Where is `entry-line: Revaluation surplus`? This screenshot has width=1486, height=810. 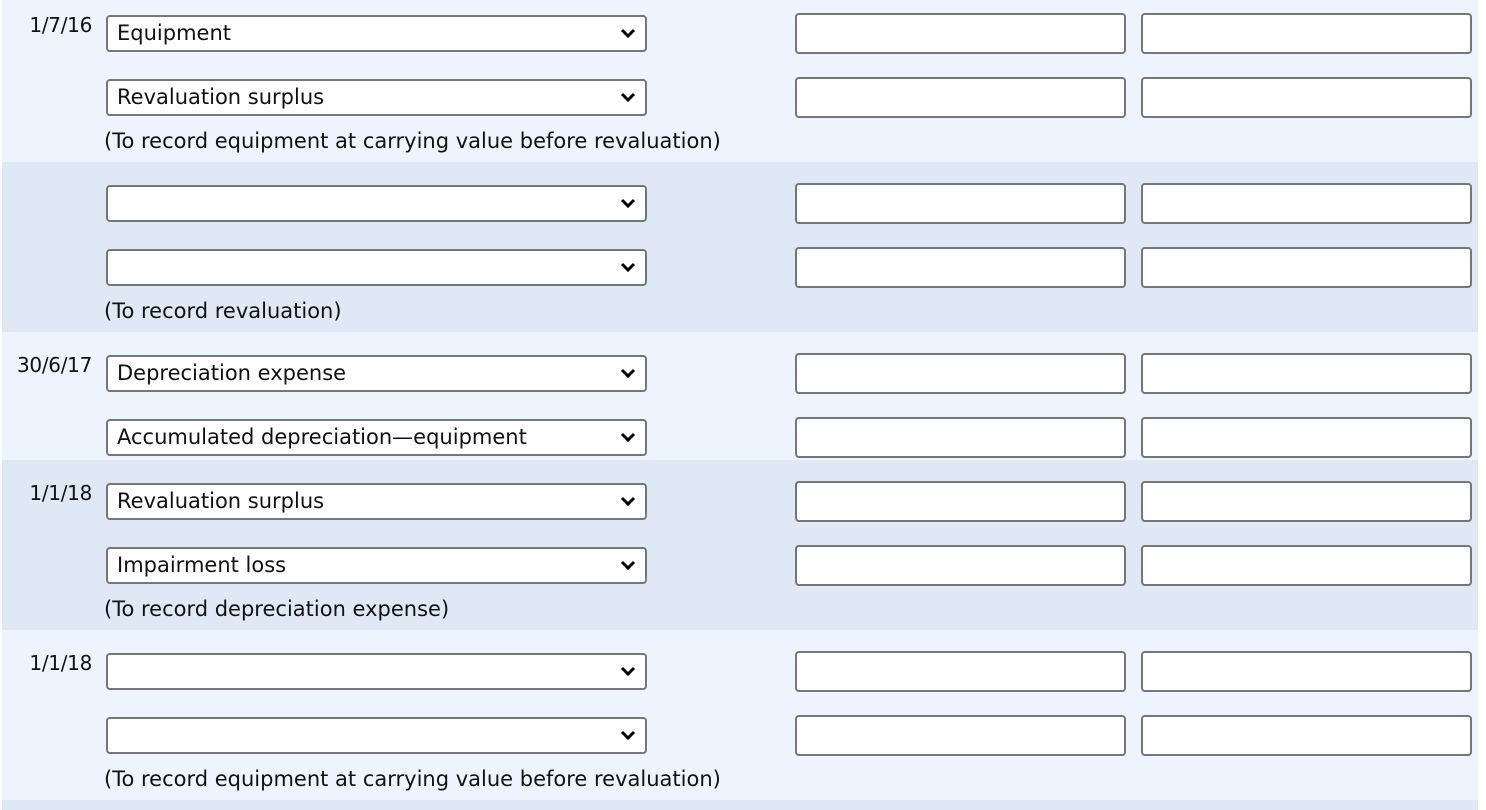
entry-line: Revaluation surplus is located at coordinates (740, 97).